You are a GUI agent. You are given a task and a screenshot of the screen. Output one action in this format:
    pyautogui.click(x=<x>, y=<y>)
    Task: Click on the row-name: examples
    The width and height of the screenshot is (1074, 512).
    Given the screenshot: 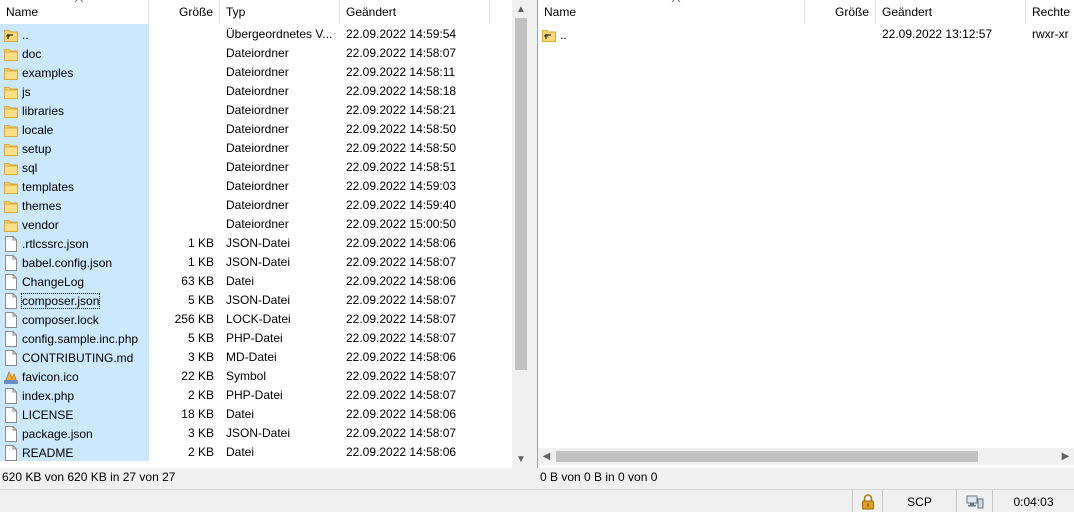 What is the action you would take?
    pyautogui.click(x=74, y=71)
    